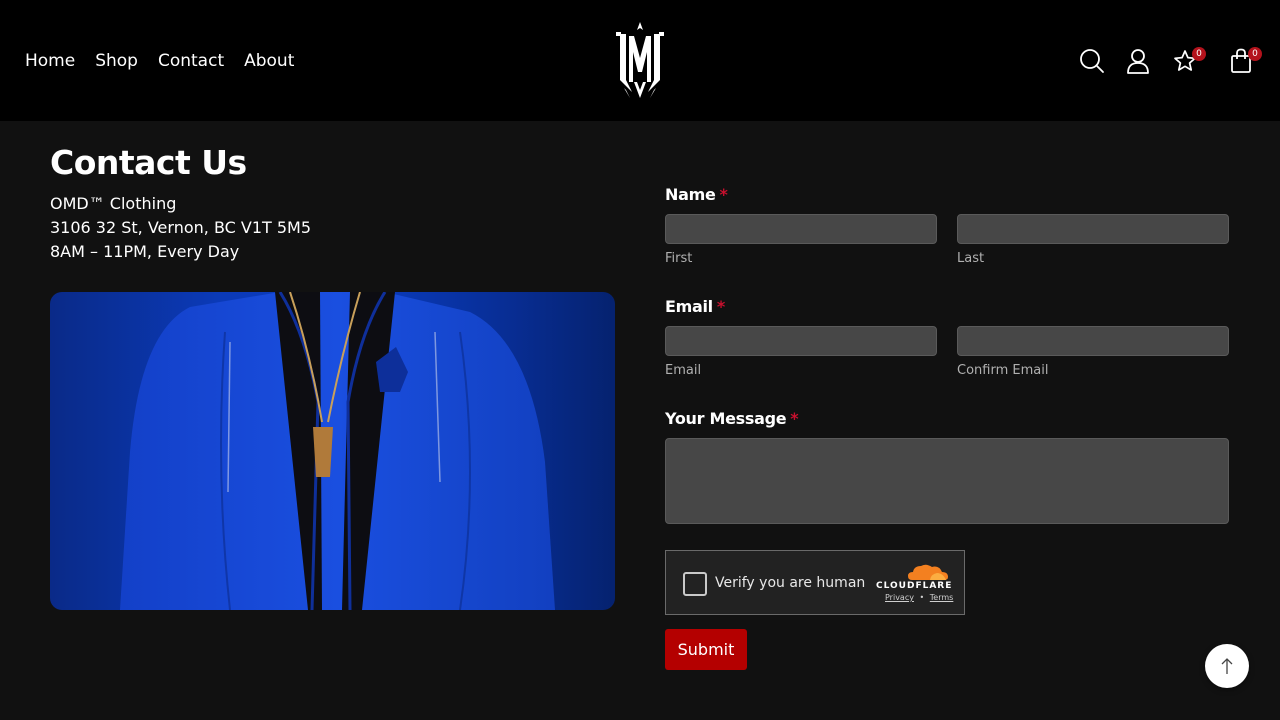 This screenshot has width=1280, height=720. I want to click on wishlist-button: 0, so click(1187, 61).